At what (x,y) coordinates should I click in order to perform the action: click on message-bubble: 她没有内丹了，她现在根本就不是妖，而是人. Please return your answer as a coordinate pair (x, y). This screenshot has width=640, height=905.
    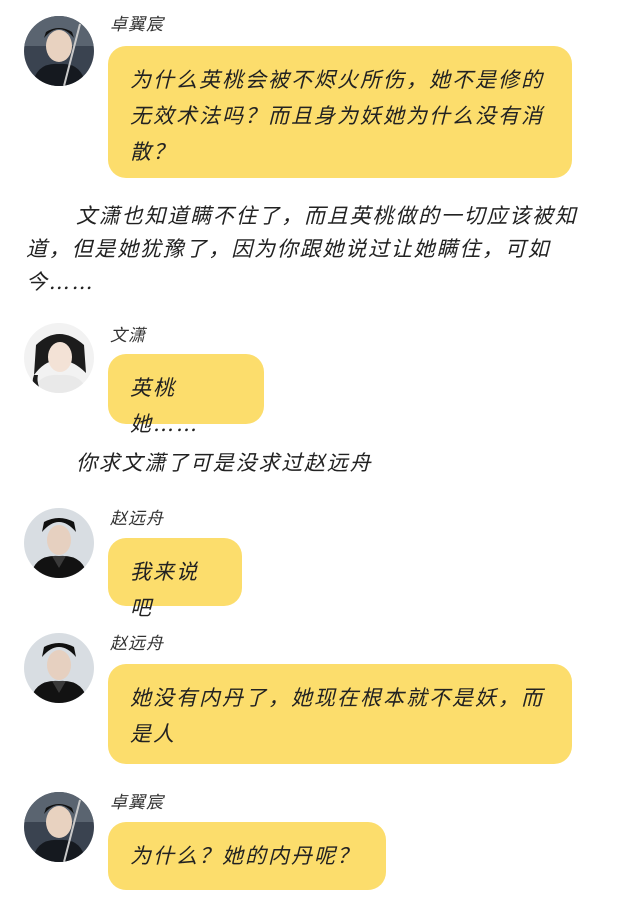
    Looking at the image, I should click on (340, 714).